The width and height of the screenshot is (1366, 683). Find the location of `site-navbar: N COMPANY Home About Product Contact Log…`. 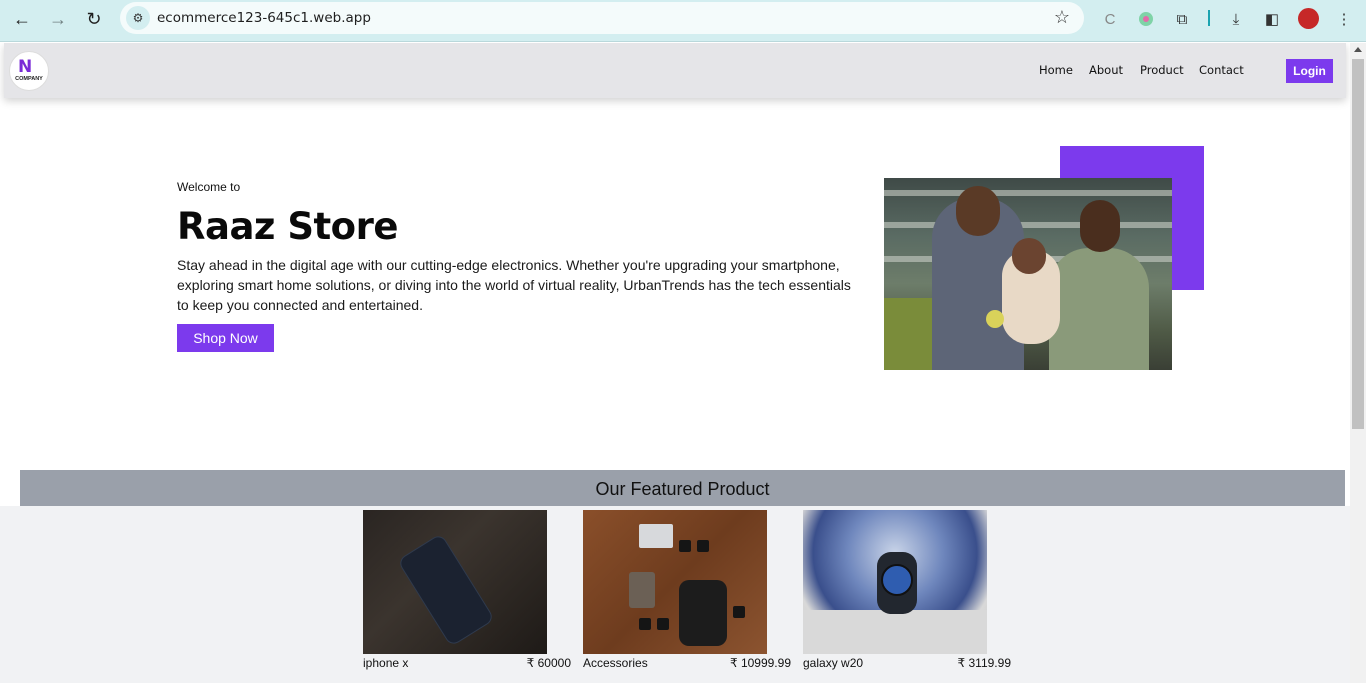

site-navbar: N COMPANY Home About Product Contact Log… is located at coordinates (675, 70).